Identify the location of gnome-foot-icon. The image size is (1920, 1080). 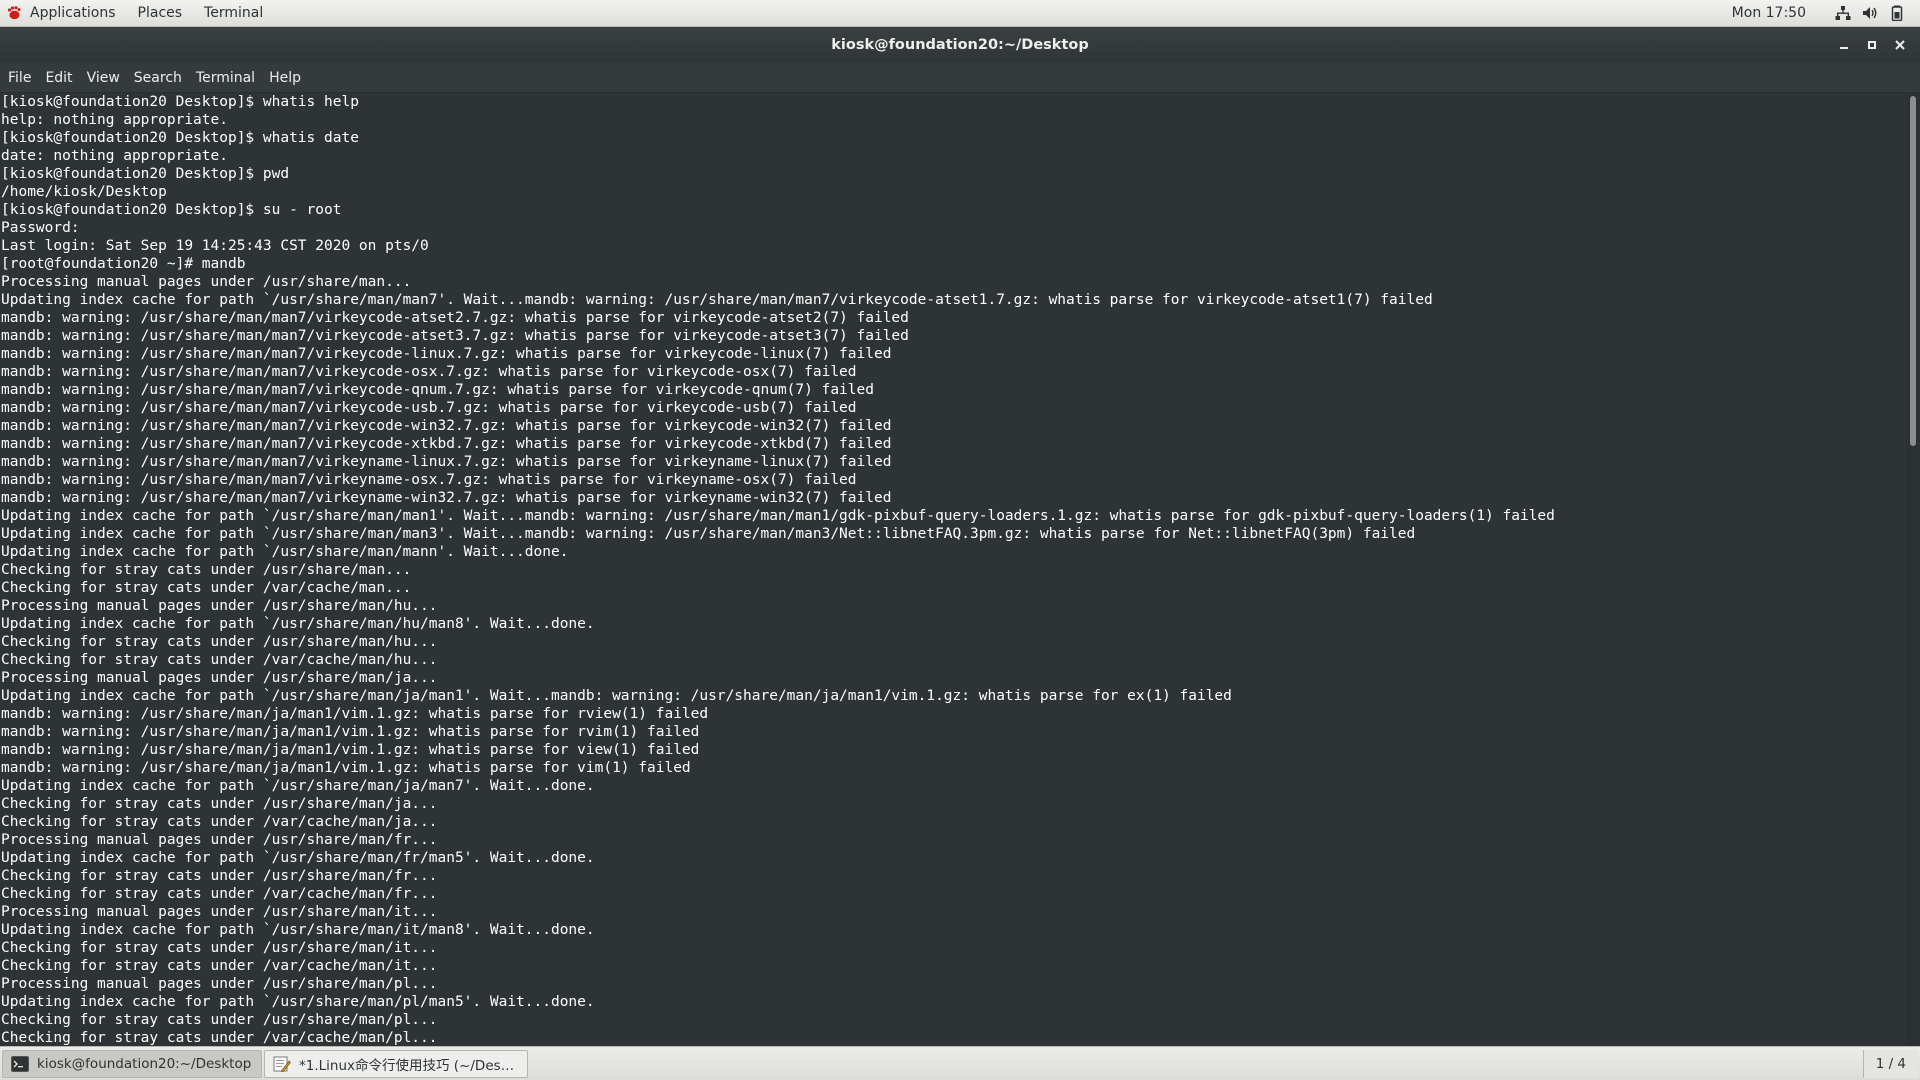
(14, 13).